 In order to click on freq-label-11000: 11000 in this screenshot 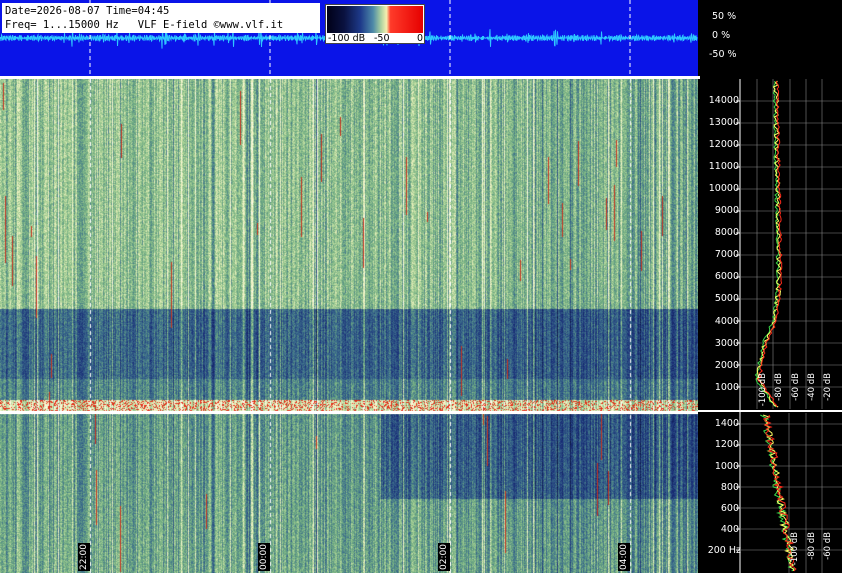, I will do `click(723, 166)`.